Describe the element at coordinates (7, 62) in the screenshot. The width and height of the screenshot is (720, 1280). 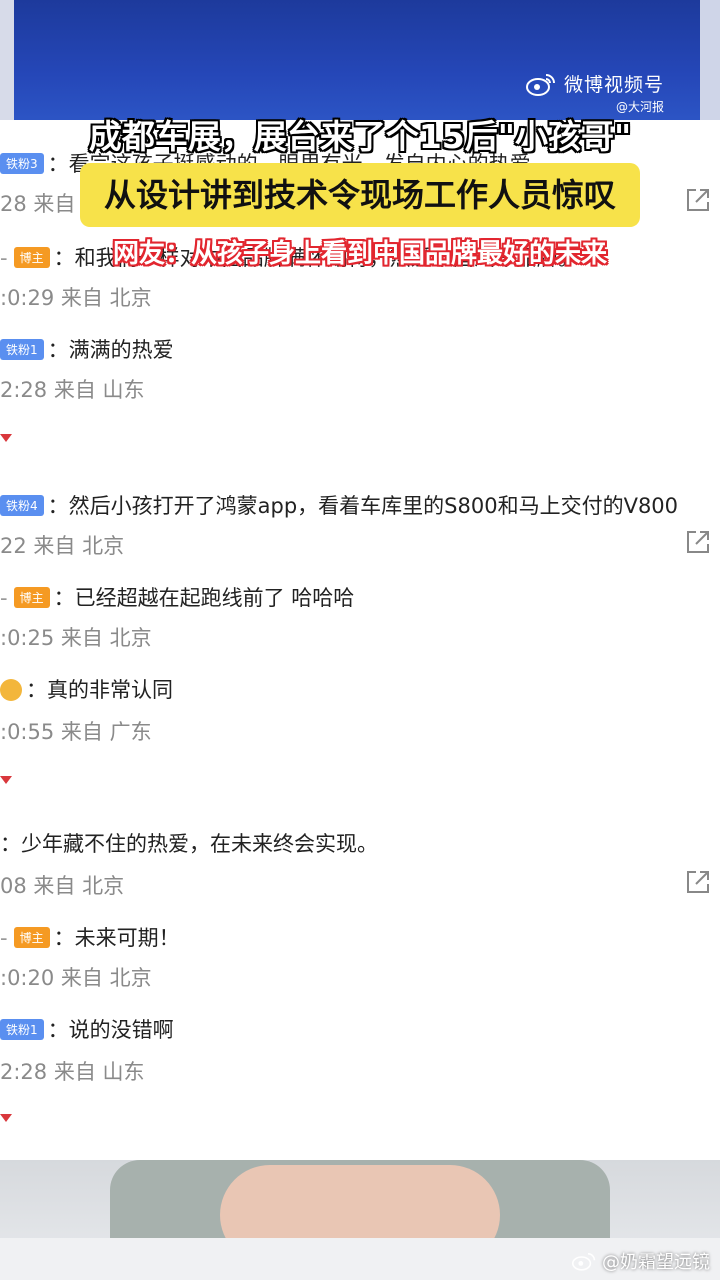
I see `banner-left-stripe` at that location.